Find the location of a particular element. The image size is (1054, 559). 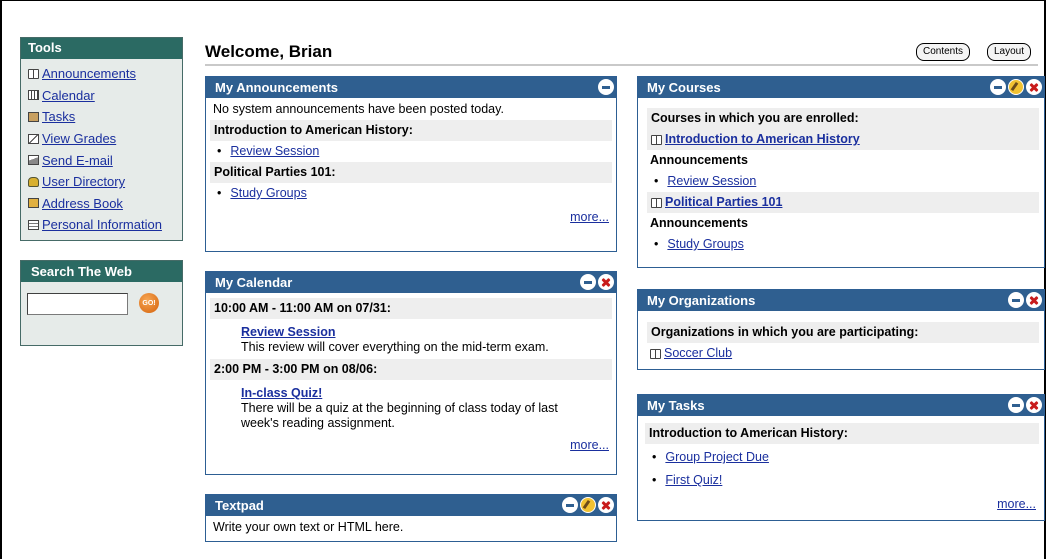

task-list-item: Group Project Due is located at coordinates (842, 457).